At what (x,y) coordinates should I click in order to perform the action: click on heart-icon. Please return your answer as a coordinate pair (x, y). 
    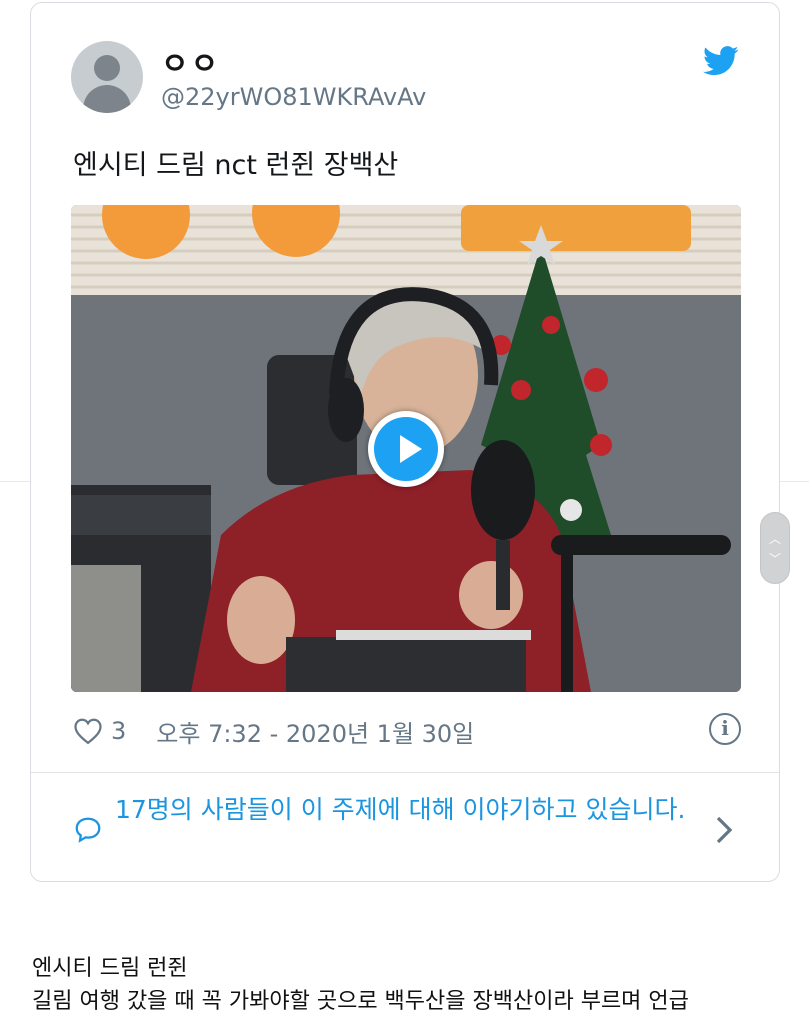
    Looking at the image, I should click on (88, 731).